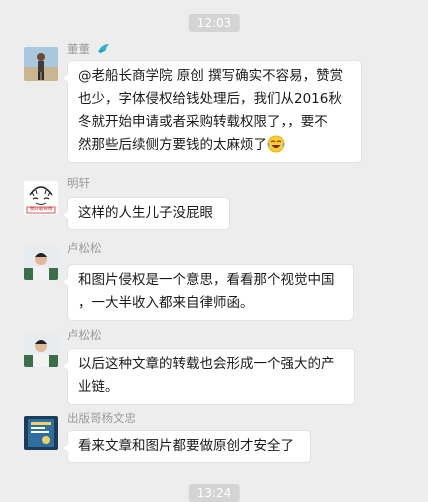 This screenshot has width=428, height=502. I want to click on message-line-last: 然那些后续侧方要钱的太麻烦了, so click(214, 147).